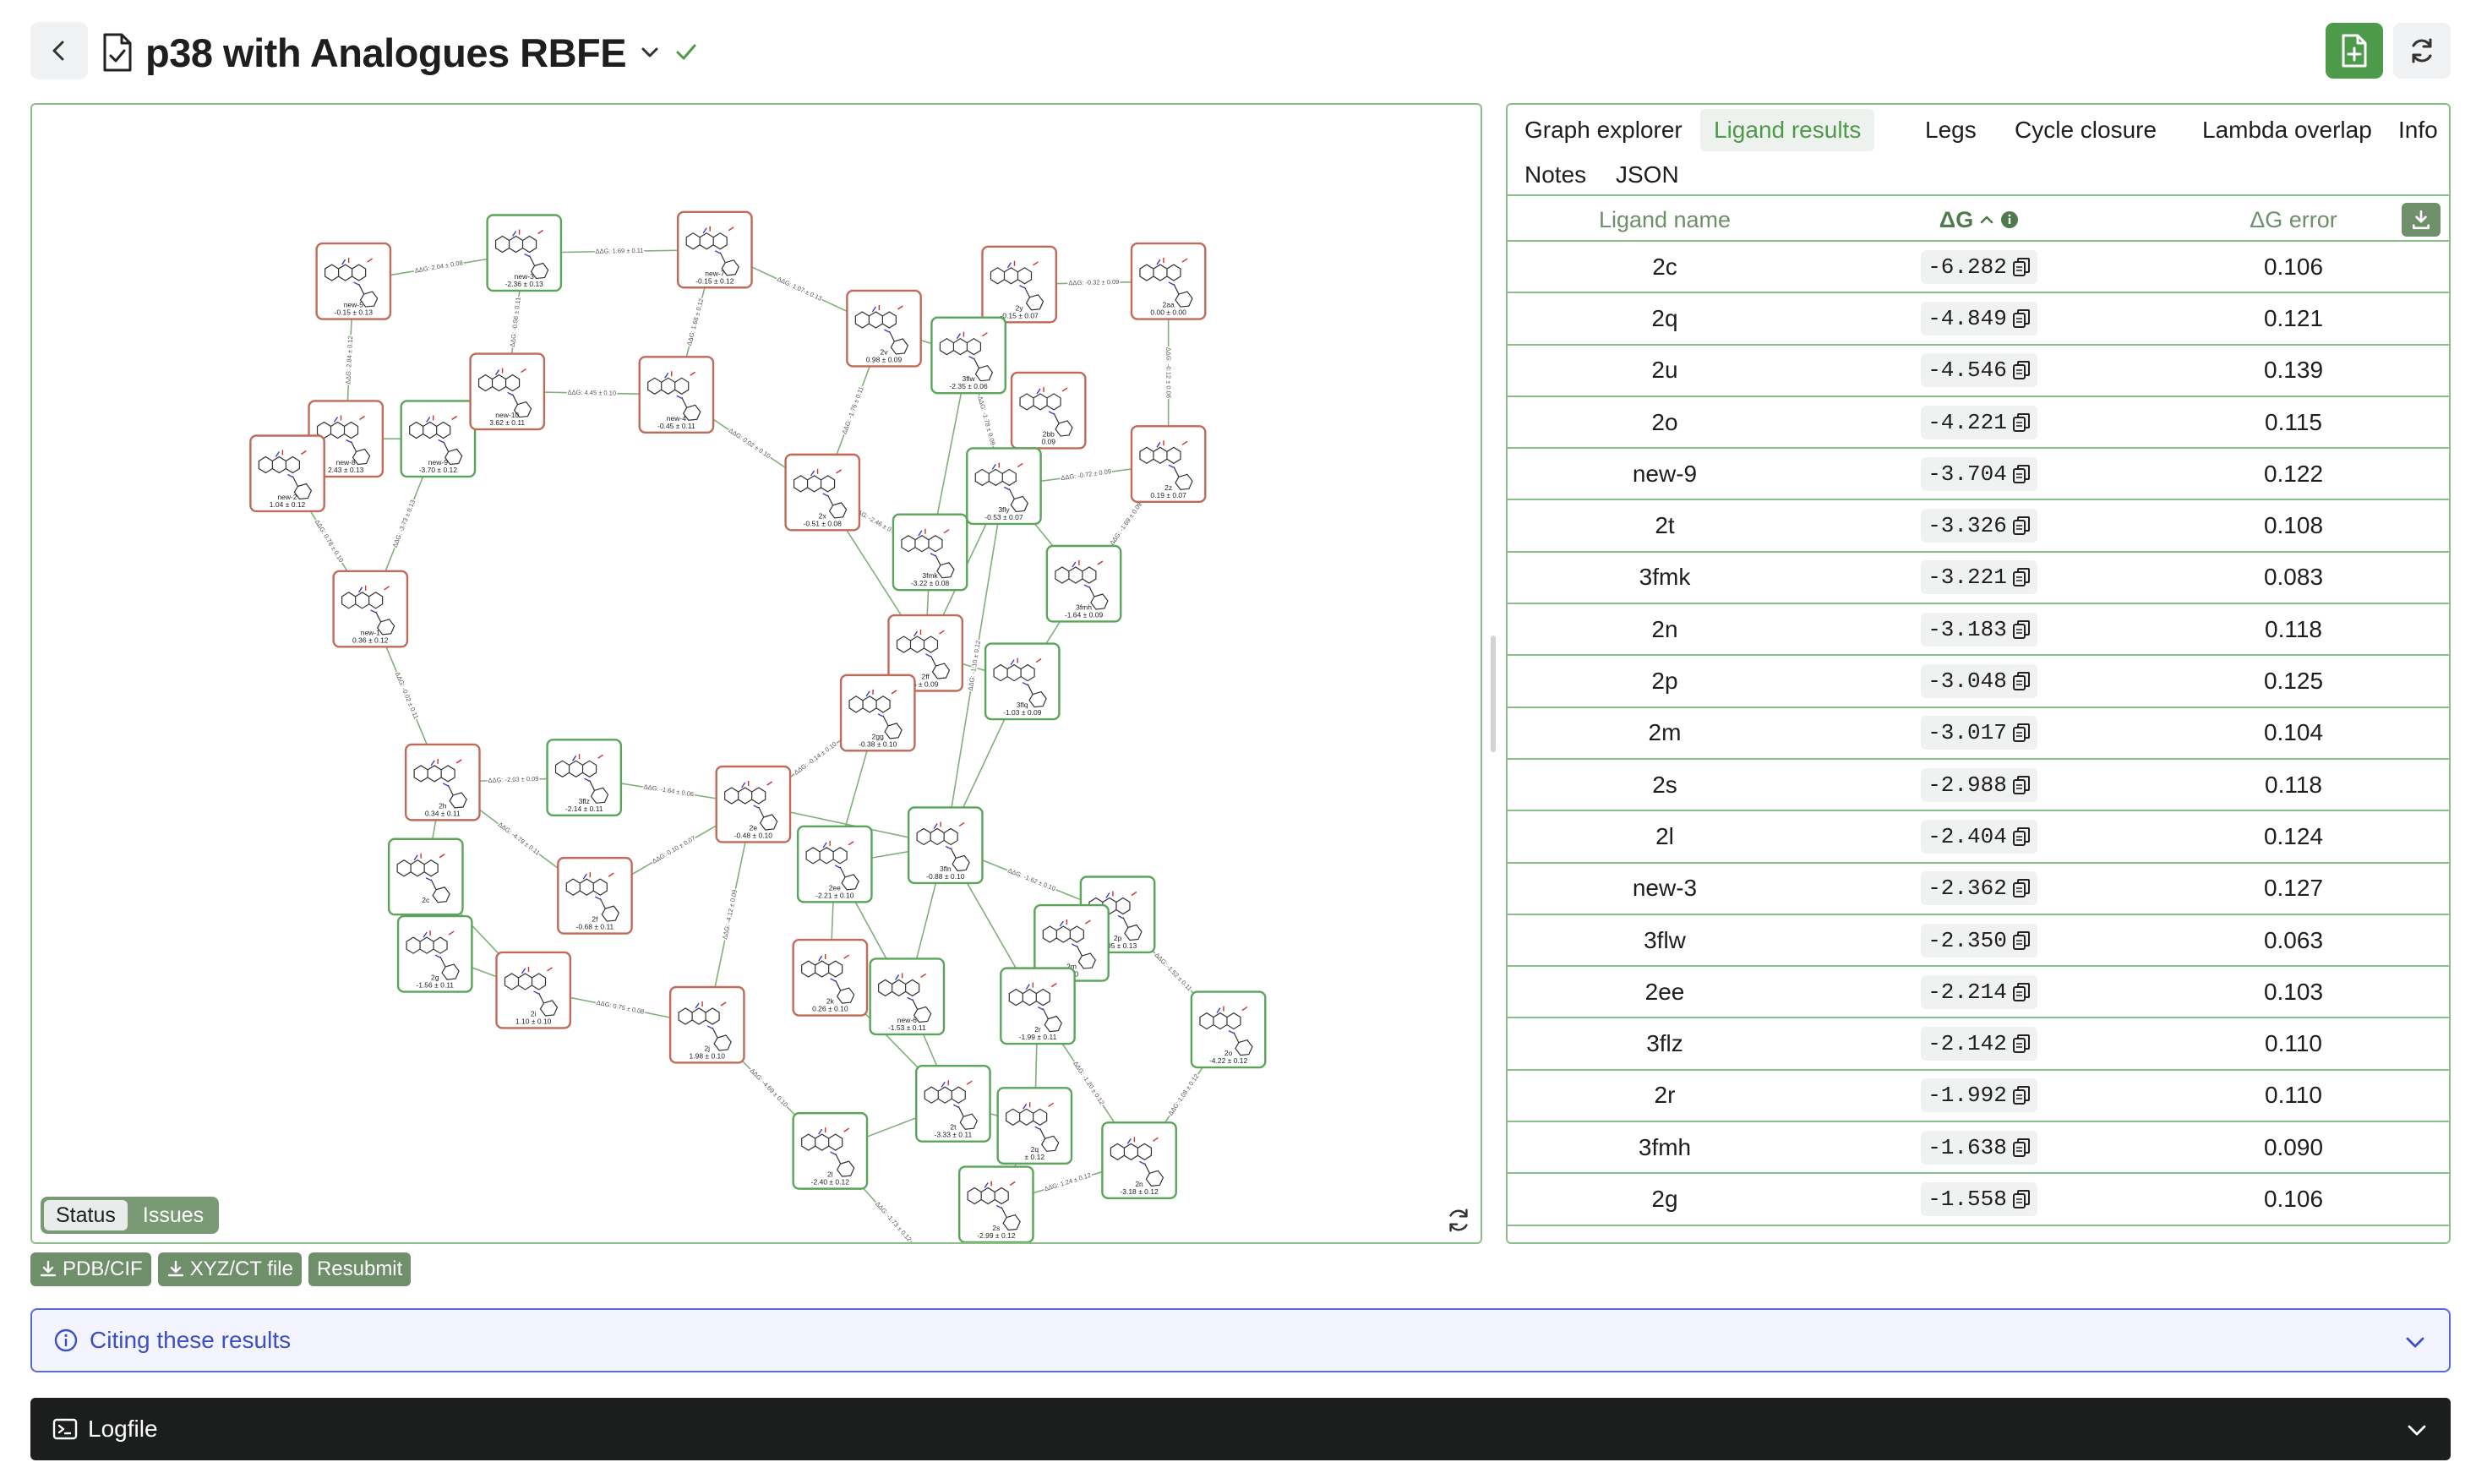 The width and height of the screenshot is (2476, 1484). What do you see at coordinates (519, 839) in the screenshot?
I see `graph-edge-label: ΔΔG: -4.79 ± 0.11` at bounding box center [519, 839].